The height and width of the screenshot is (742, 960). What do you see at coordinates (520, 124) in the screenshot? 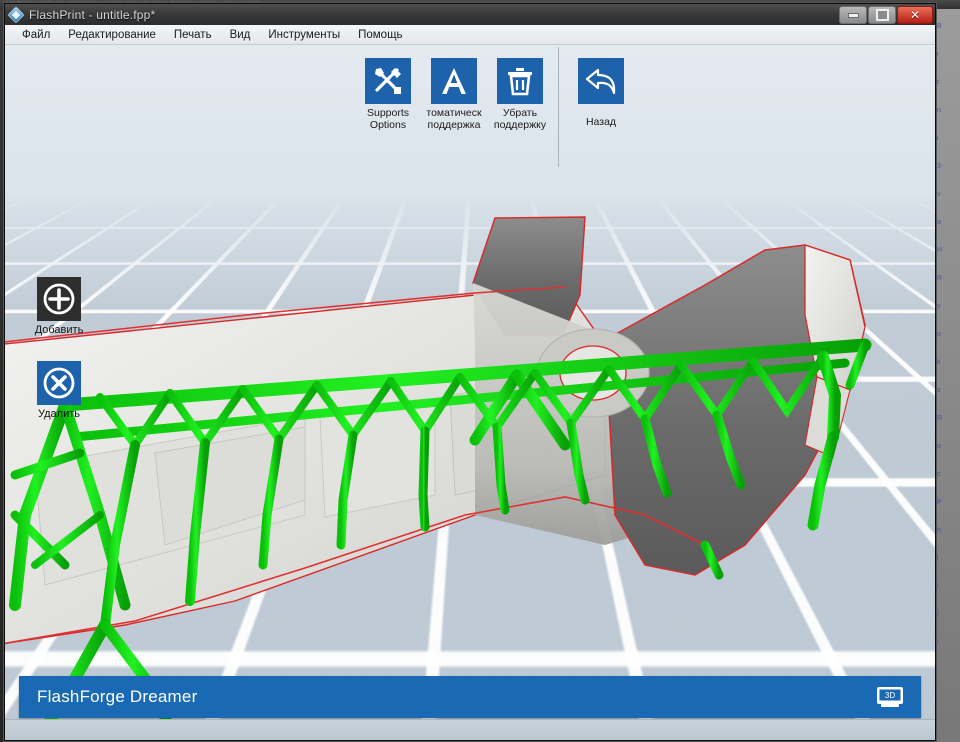
I see `clear-supports-line2: поддержку` at bounding box center [520, 124].